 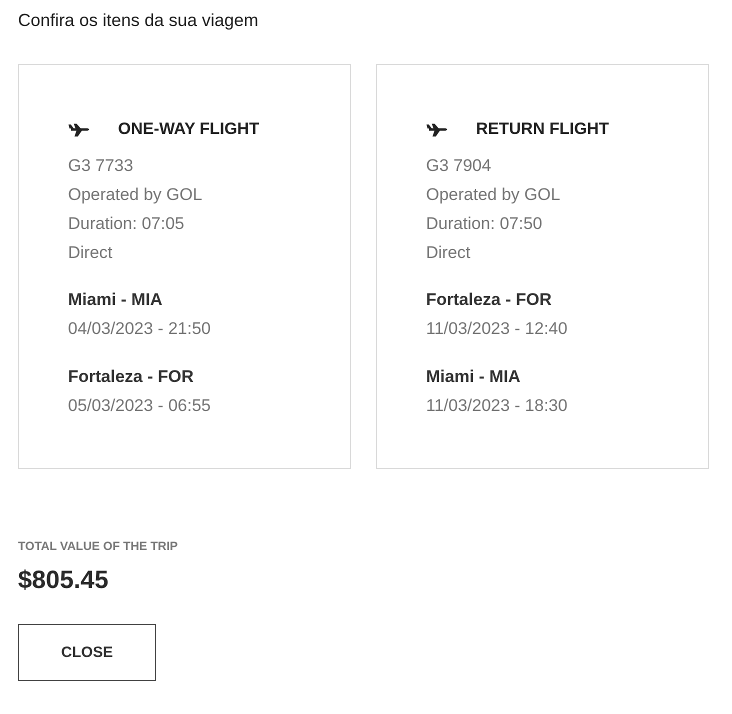 What do you see at coordinates (87, 652) in the screenshot?
I see `close-button: CLOSE` at bounding box center [87, 652].